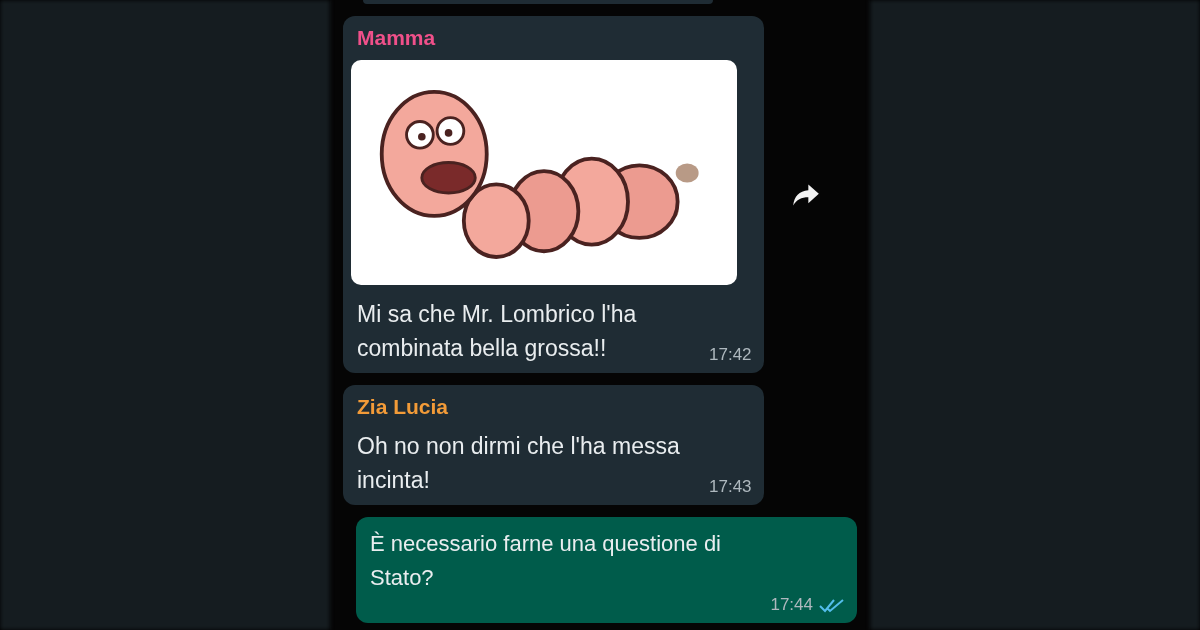  Describe the element at coordinates (730, 487) in the screenshot. I see `message-time: 17:43` at that location.